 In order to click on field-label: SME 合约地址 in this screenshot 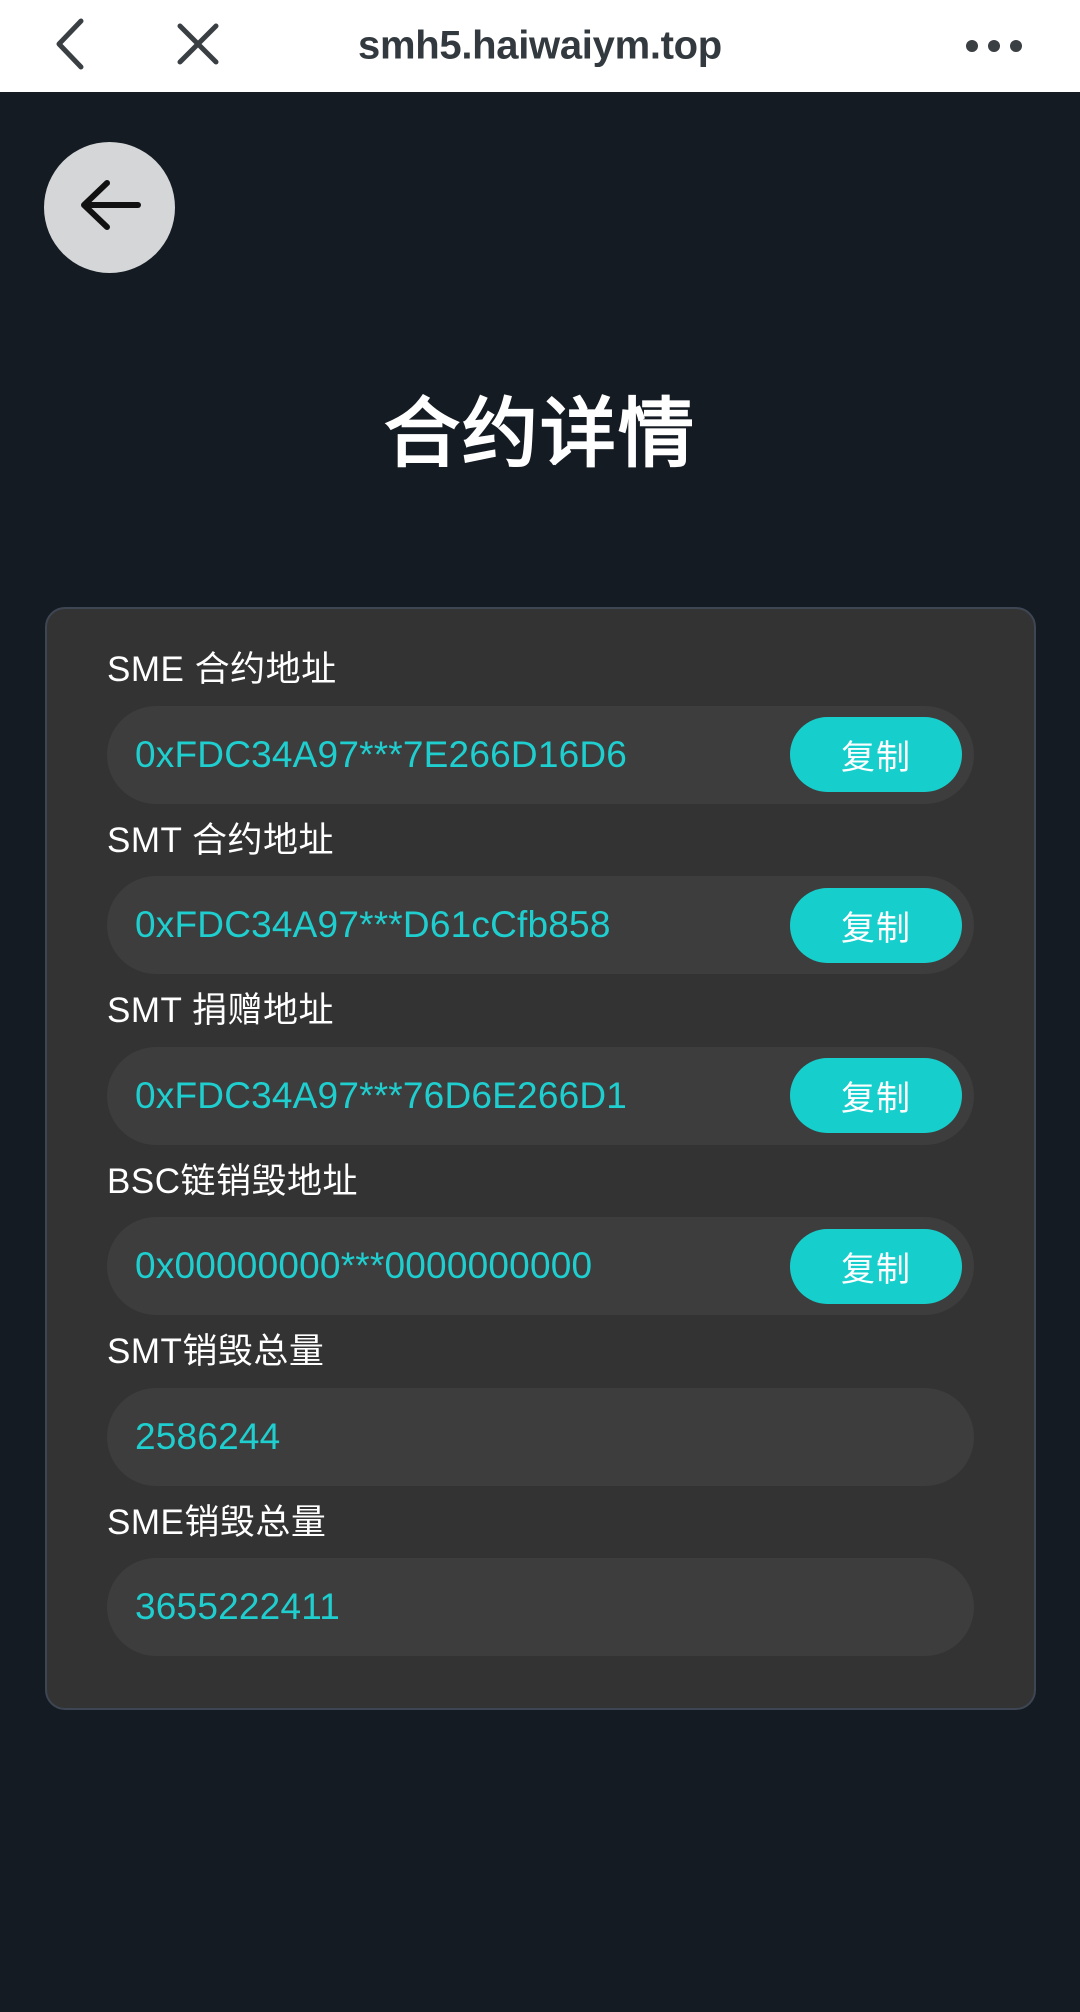, I will do `click(222, 669)`.